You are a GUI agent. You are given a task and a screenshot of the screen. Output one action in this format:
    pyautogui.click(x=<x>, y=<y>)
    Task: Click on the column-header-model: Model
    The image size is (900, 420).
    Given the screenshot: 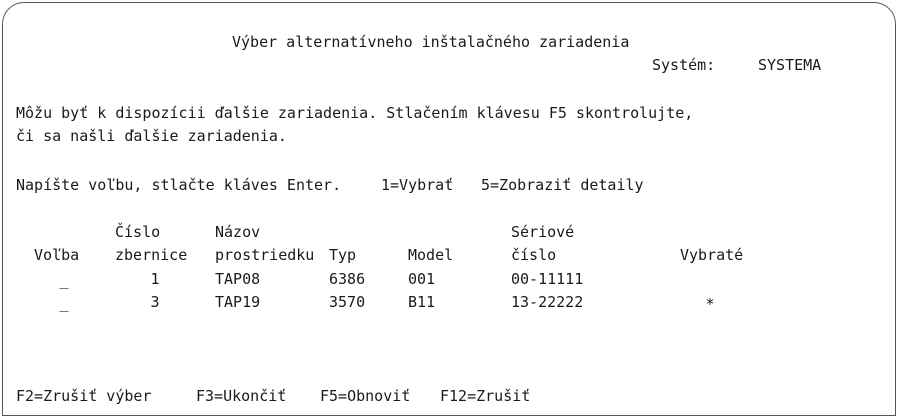 What is the action you would take?
    pyautogui.click(x=431, y=255)
    